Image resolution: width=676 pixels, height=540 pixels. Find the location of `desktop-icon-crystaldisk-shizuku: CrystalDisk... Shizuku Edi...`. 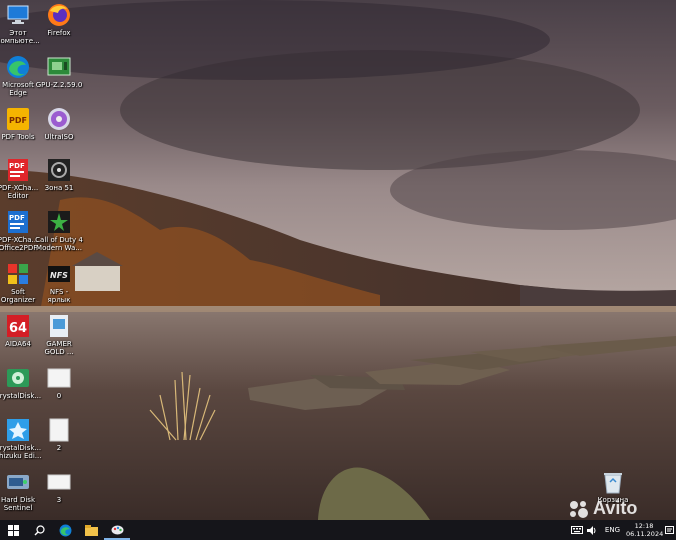

desktop-icon-crystaldisk-shizuku: CrystalDisk... Shizuku Edi... is located at coordinates (20, 438).